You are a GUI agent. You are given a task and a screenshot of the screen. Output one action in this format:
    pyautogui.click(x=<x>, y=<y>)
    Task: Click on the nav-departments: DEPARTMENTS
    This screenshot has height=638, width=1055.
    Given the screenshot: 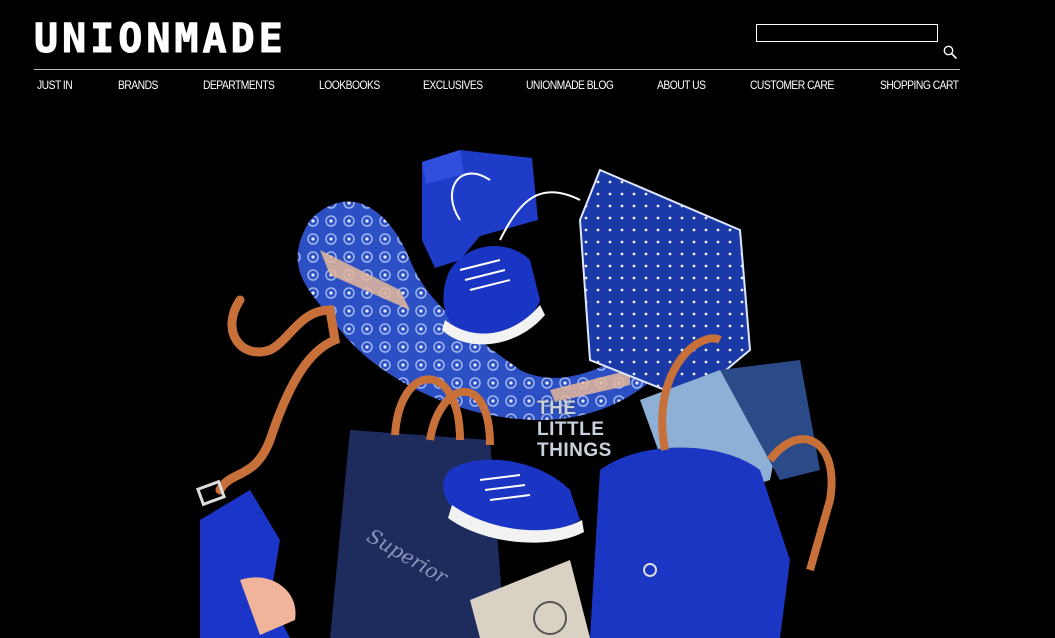 What is the action you would take?
    pyautogui.click(x=239, y=85)
    